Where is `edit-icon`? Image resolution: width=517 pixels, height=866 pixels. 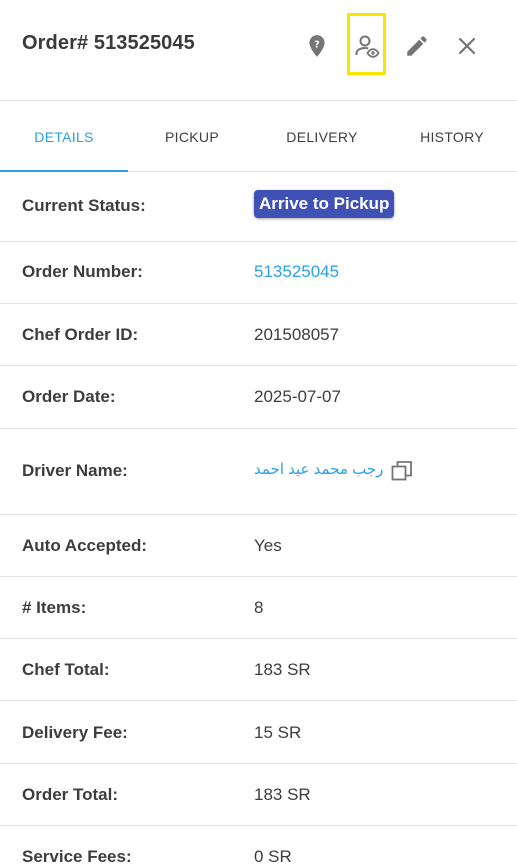
edit-icon is located at coordinates (417, 46).